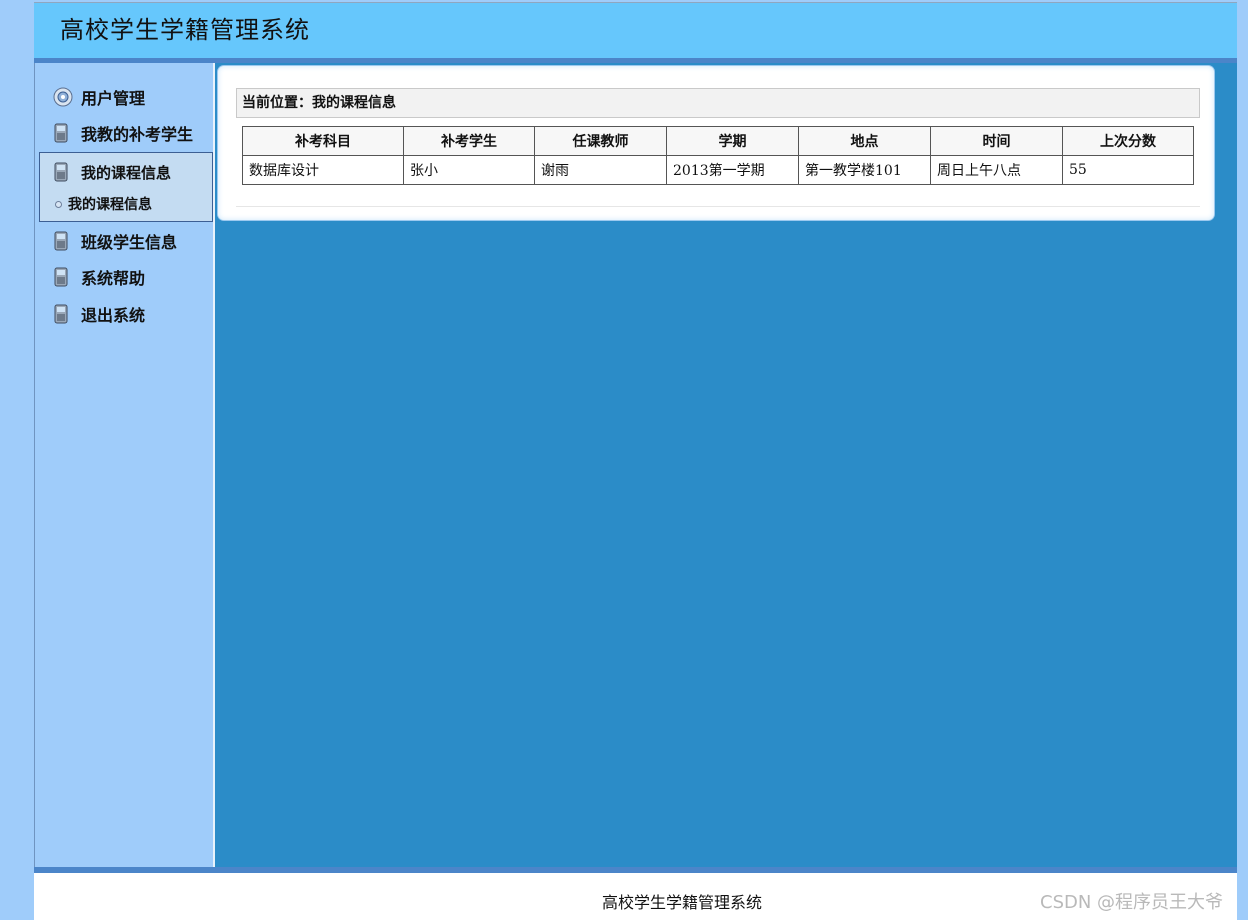 Image resolution: width=1248 pixels, height=920 pixels. Describe the element at coordinates (732, 170) in the screenshot. I see `table-cell: 2013第一学期` at that location.